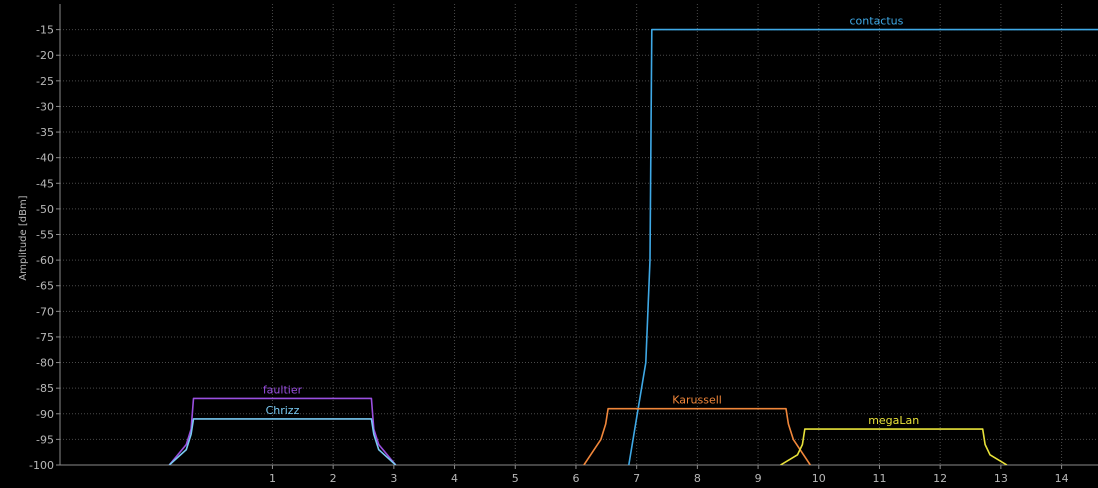 The height and width of the screenshot is (488, 1098). What do you see at coordinates (1001, 478) in the screenshot?
I see `x-tick-label: 13` at bounding box center [1001, 478].